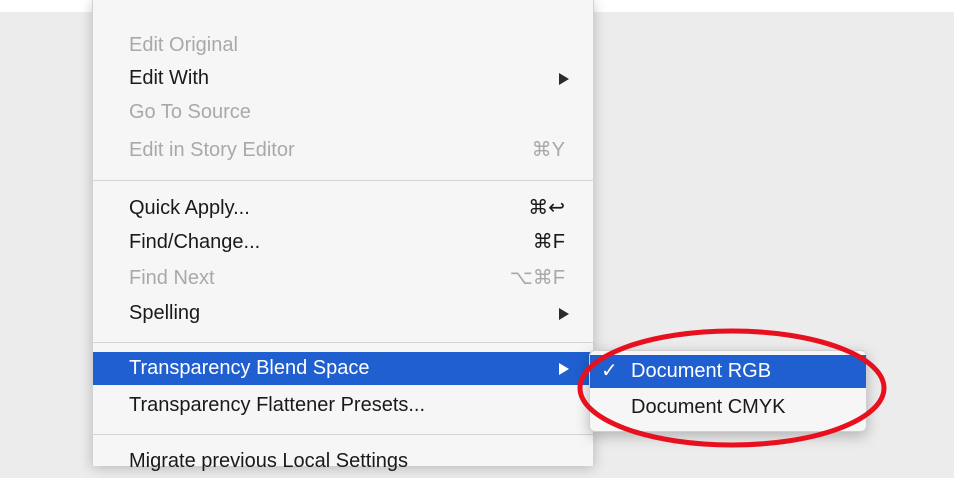 This screenshot has width=954, height=478. What do you see at coordinates (212, 150) in the screenshot?
I see `menu-item-label: Edit in Story Editor` at bounding box center [212, 150].